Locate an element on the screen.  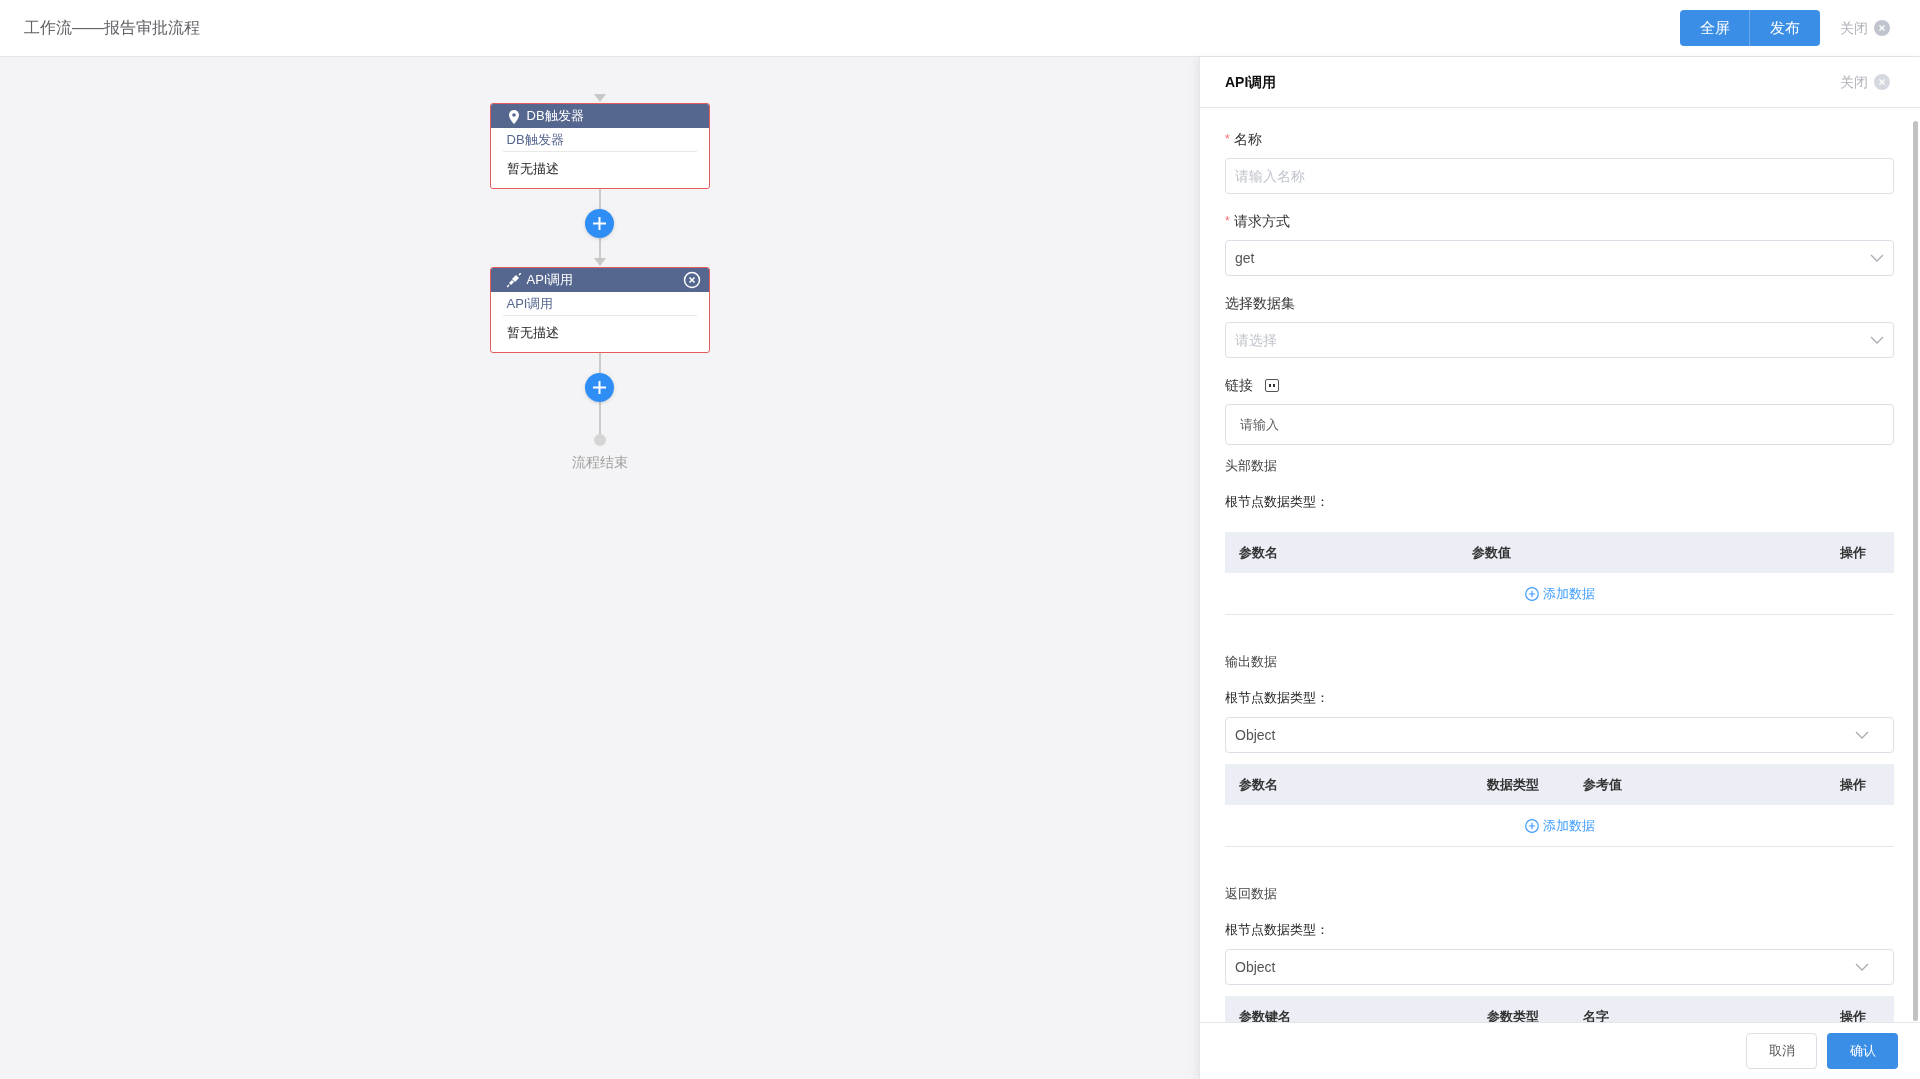
column-header: 名字 is located at coordinates (1596, 1014).